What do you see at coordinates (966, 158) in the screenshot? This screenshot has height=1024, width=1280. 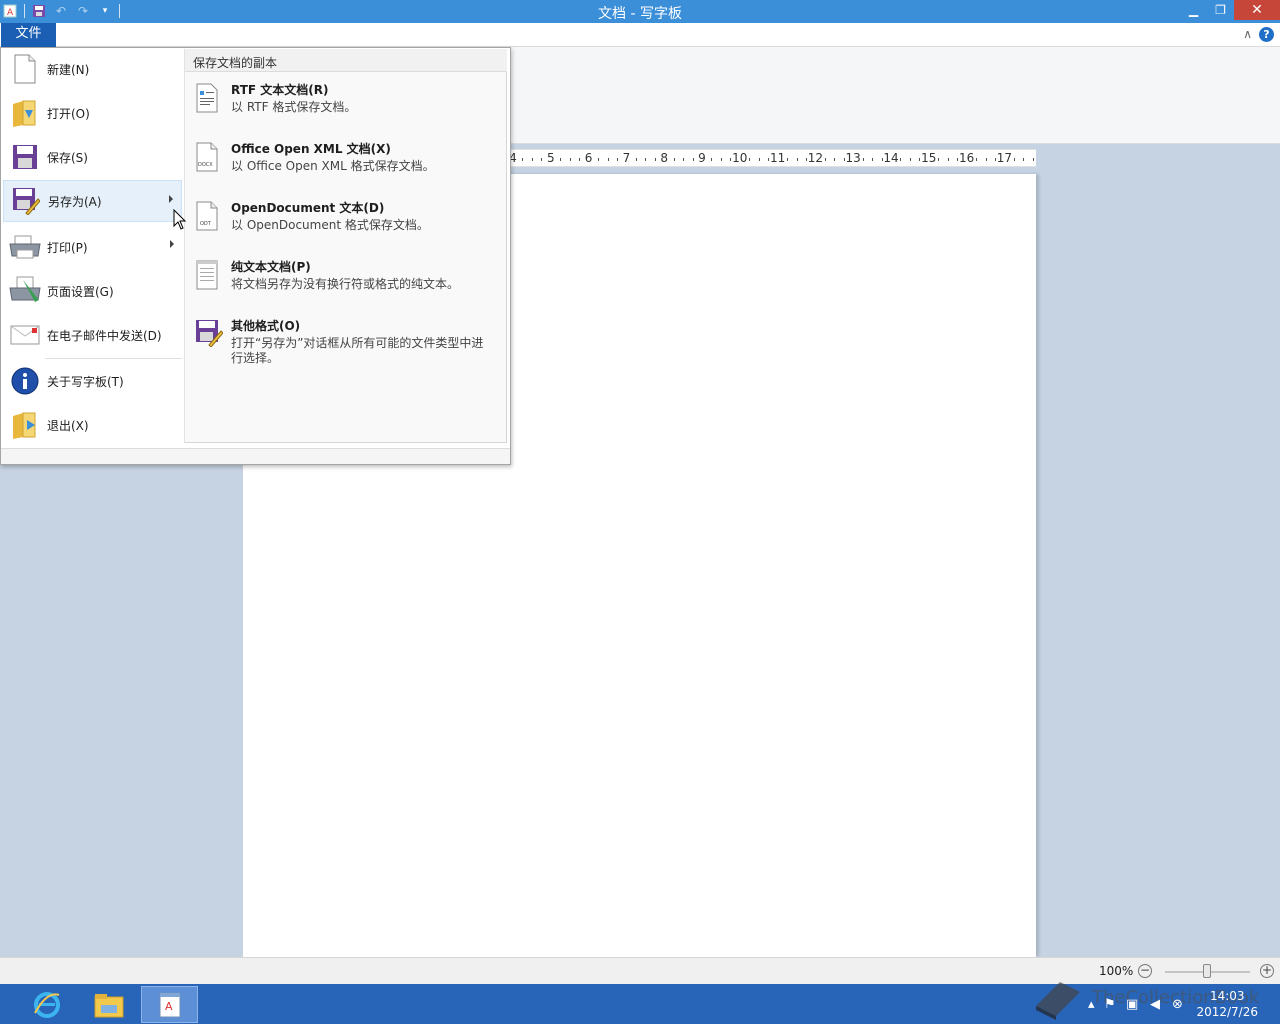 I see `ruler-number: 16` at bounding box center [966, 158].